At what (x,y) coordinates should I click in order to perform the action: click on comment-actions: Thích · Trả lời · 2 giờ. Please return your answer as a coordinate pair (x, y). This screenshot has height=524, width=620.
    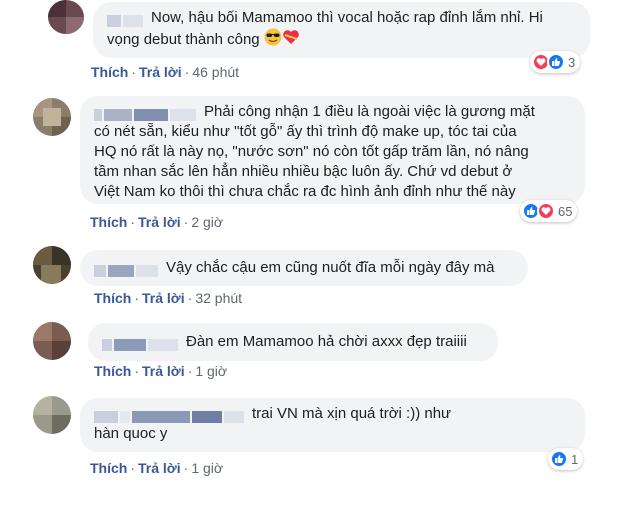
    Looking at the image, I should click on (157, 222).